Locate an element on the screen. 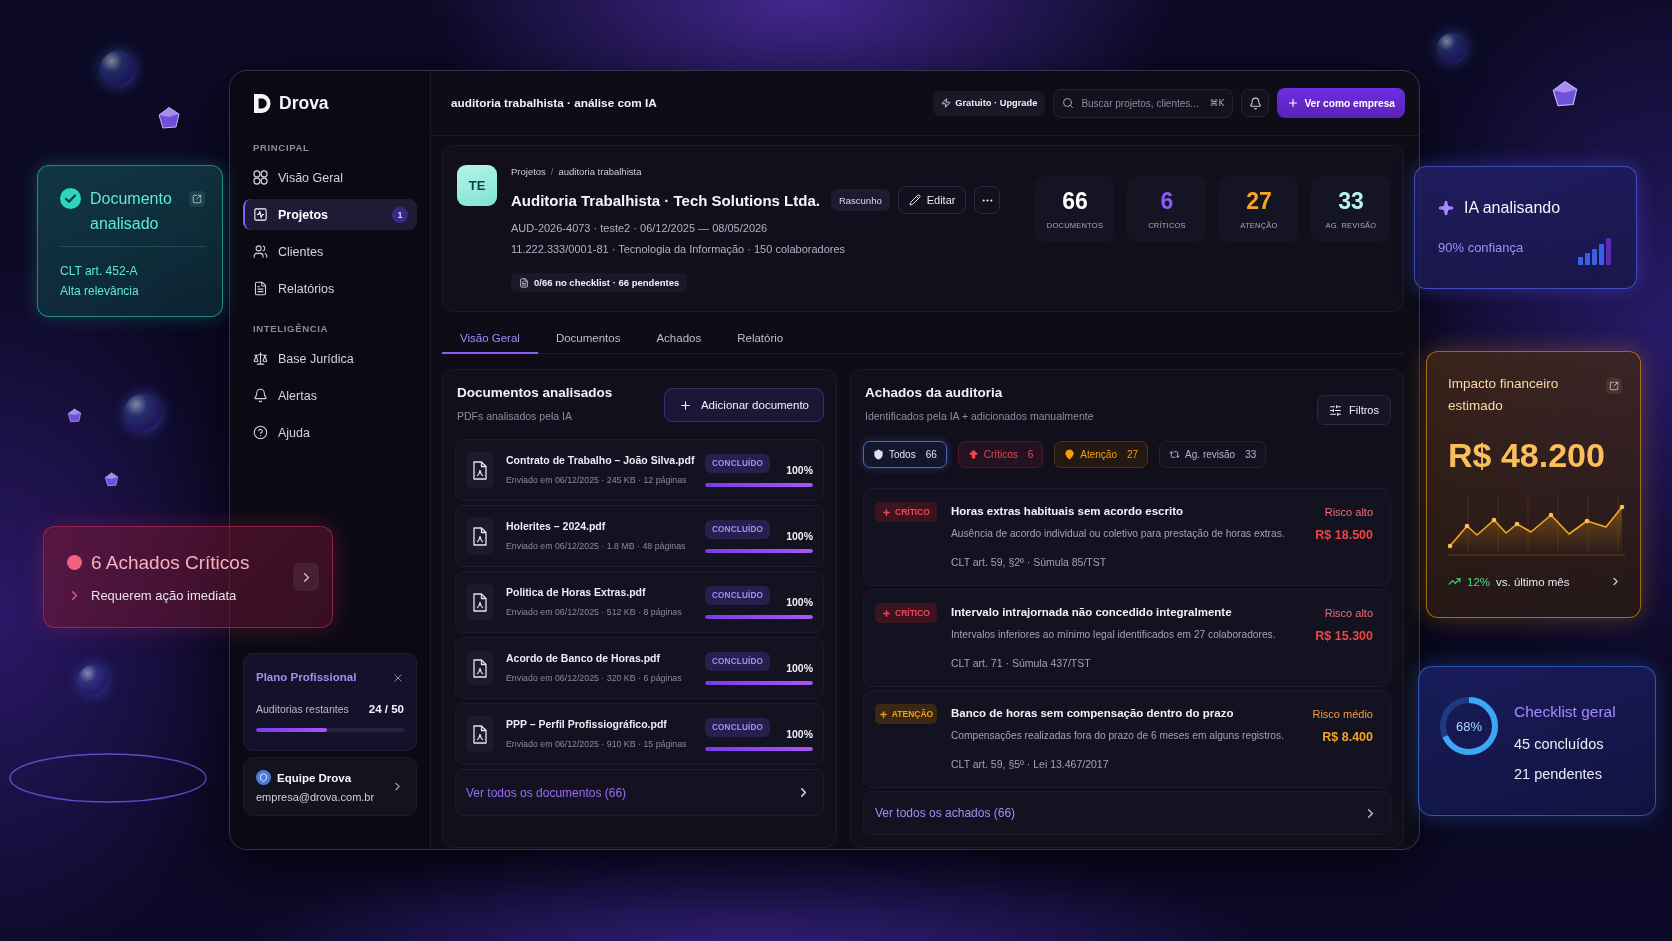  dot-icon is located at coordinates (74, 562).